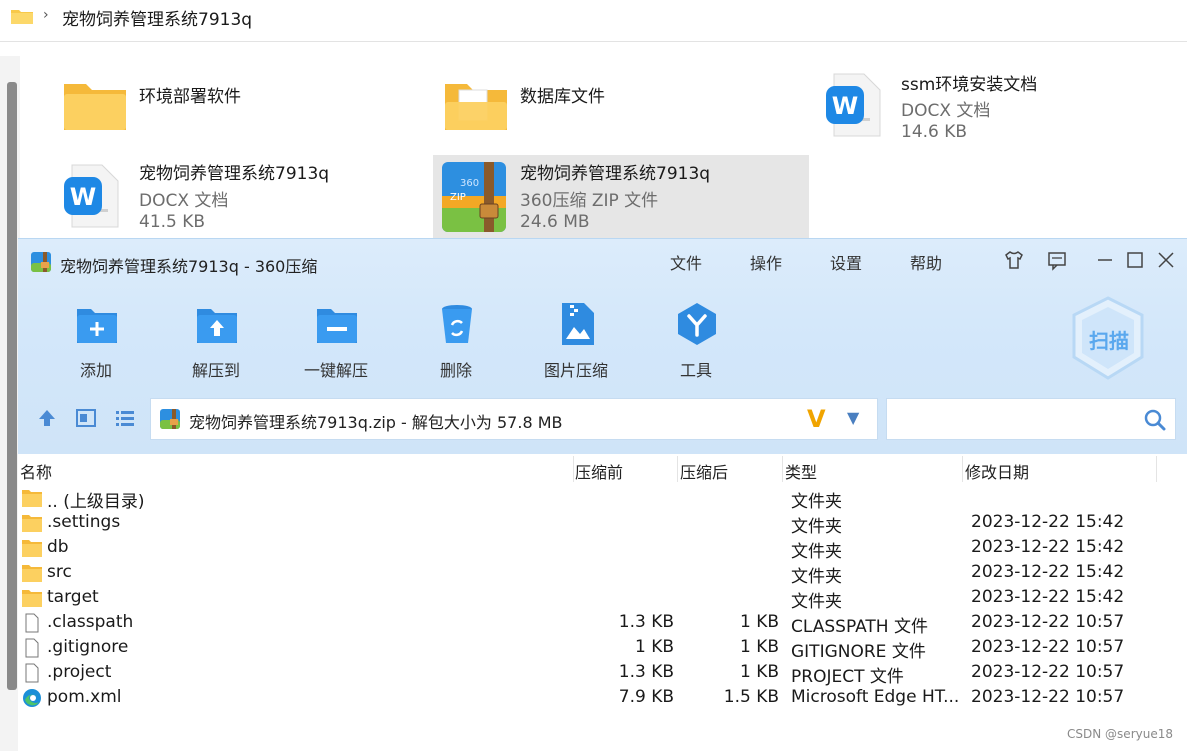 The image size is (1187, 751). Describe the element at coordinates (696, 340) in the screenshot. I see `tools-button: 工具` at that location.